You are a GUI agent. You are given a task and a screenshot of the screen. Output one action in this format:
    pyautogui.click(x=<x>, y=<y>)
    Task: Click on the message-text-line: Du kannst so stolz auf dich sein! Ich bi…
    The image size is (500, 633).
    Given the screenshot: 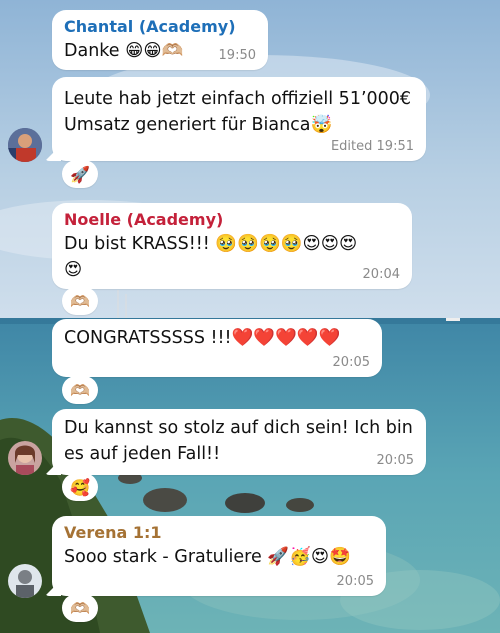 What is the action you would take?
    pyautogui.click(x=238, y=428)
    